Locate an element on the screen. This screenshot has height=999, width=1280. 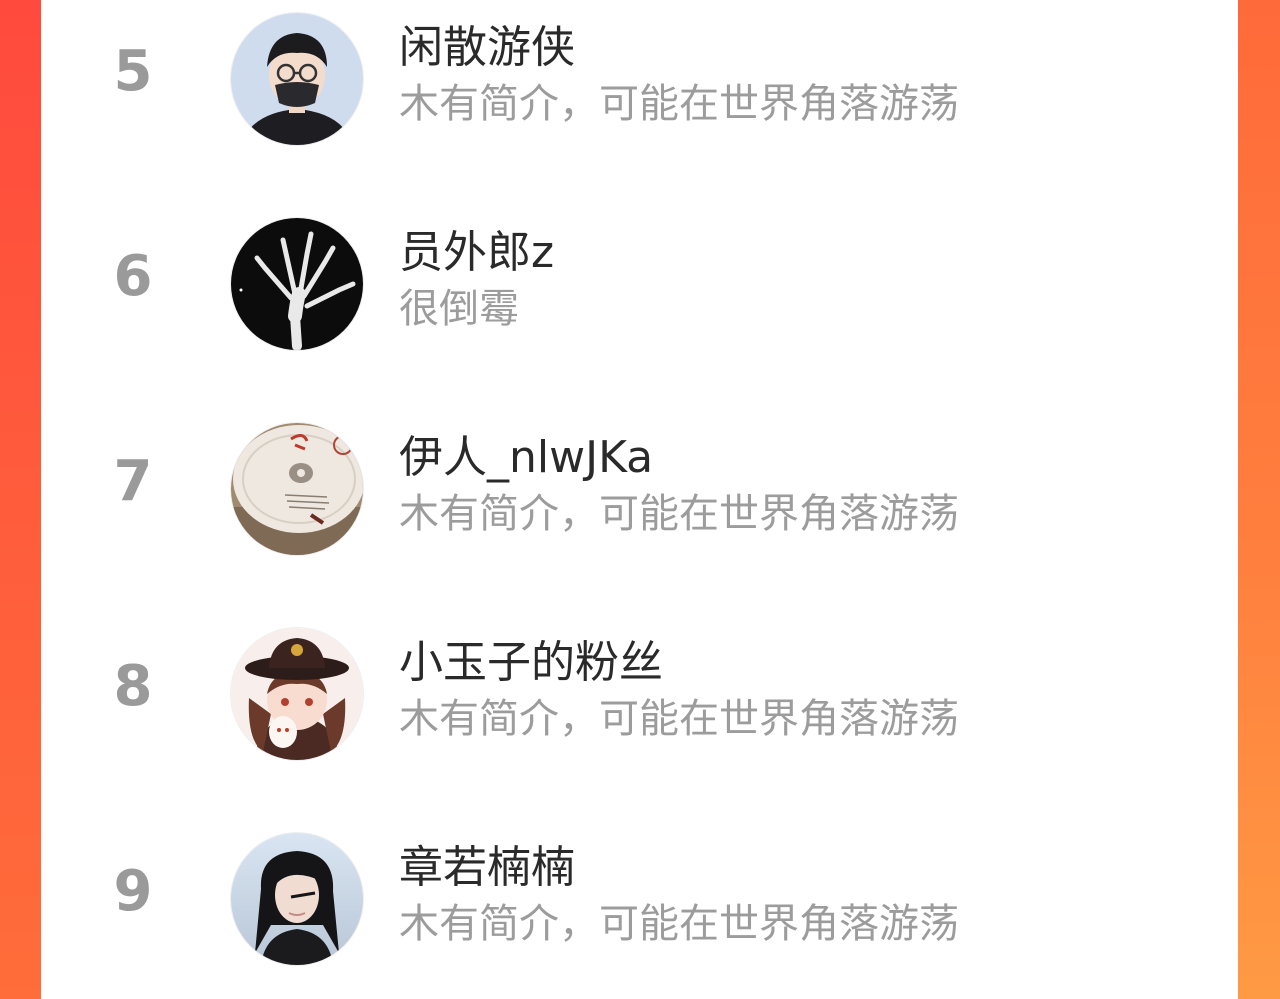
user-bio: 很倒霉 is located at coordinates (459, 309).